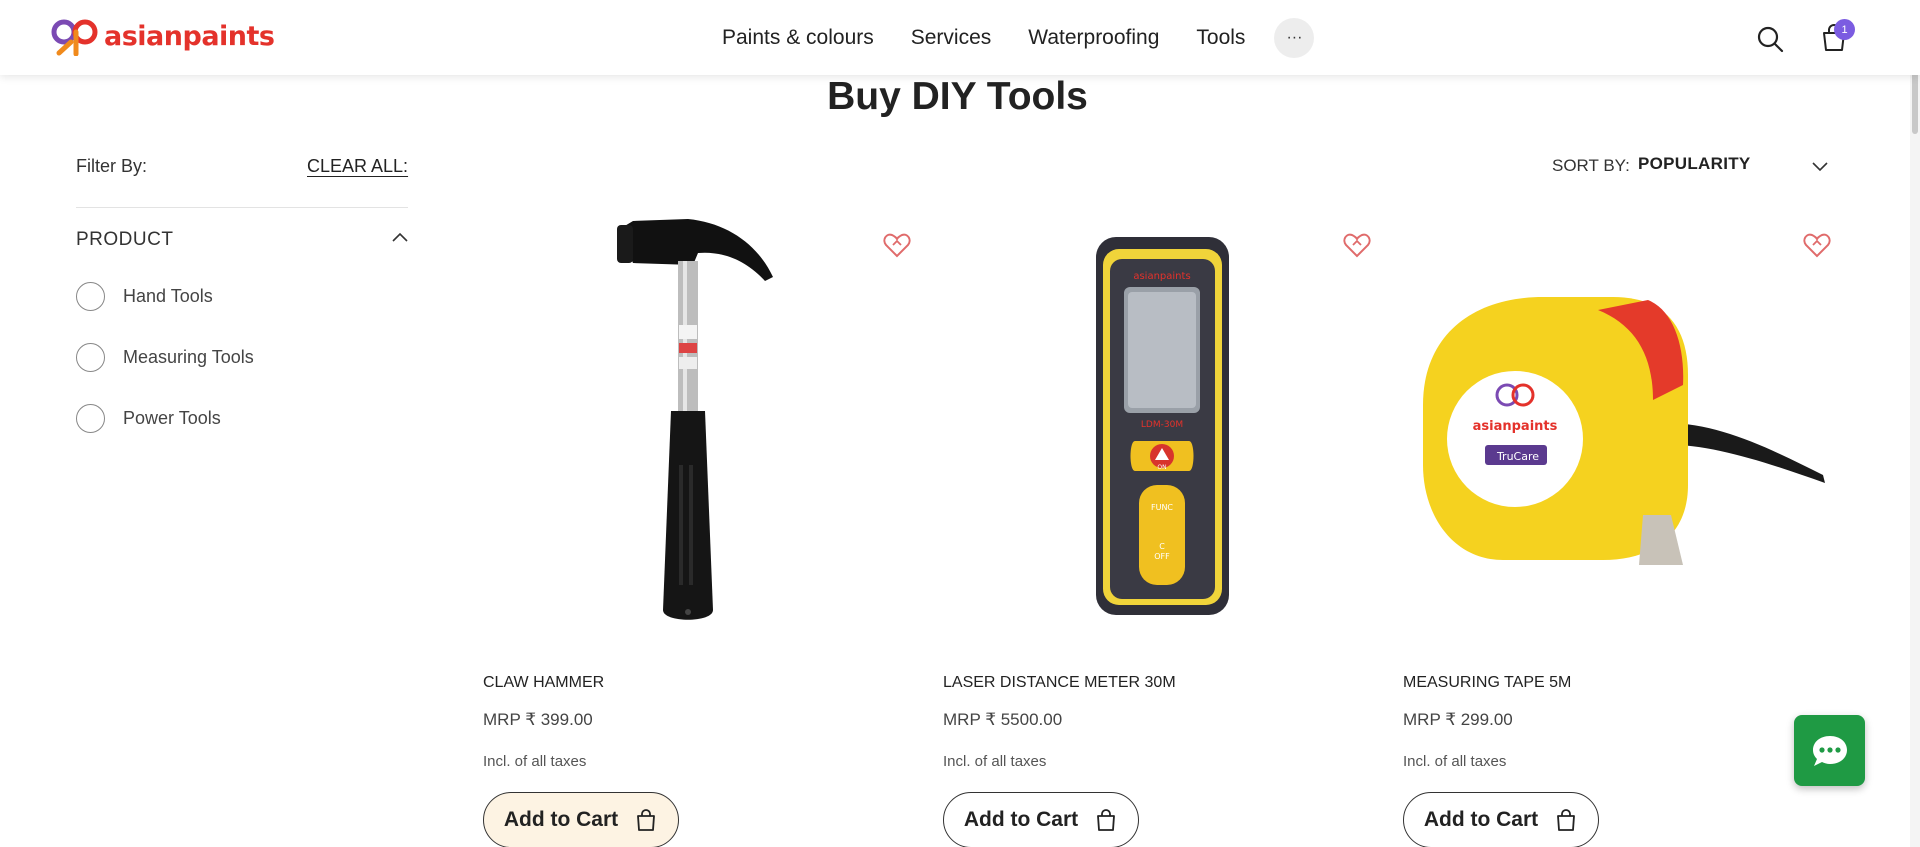  What do you see at coordinates (1162, 507) in the screenshot?
I see `meter-func-text: FUNC` at bounding box center [1162, 507].